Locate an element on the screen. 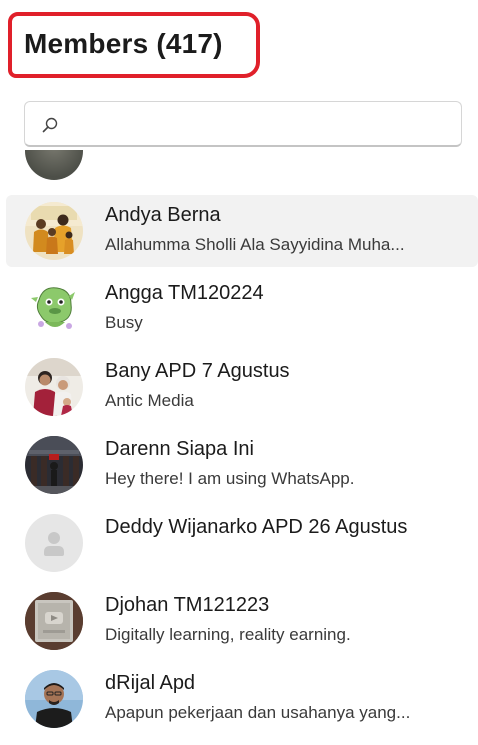 This screenshot has height=745, width=478. member-status: Digitally learning, reality earning. is located at coordinates (228, 634).